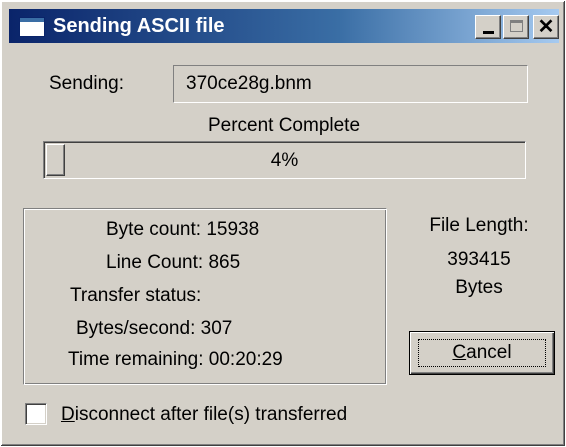  I want to click on progress-percent-text: 4%, so click(284, 160).